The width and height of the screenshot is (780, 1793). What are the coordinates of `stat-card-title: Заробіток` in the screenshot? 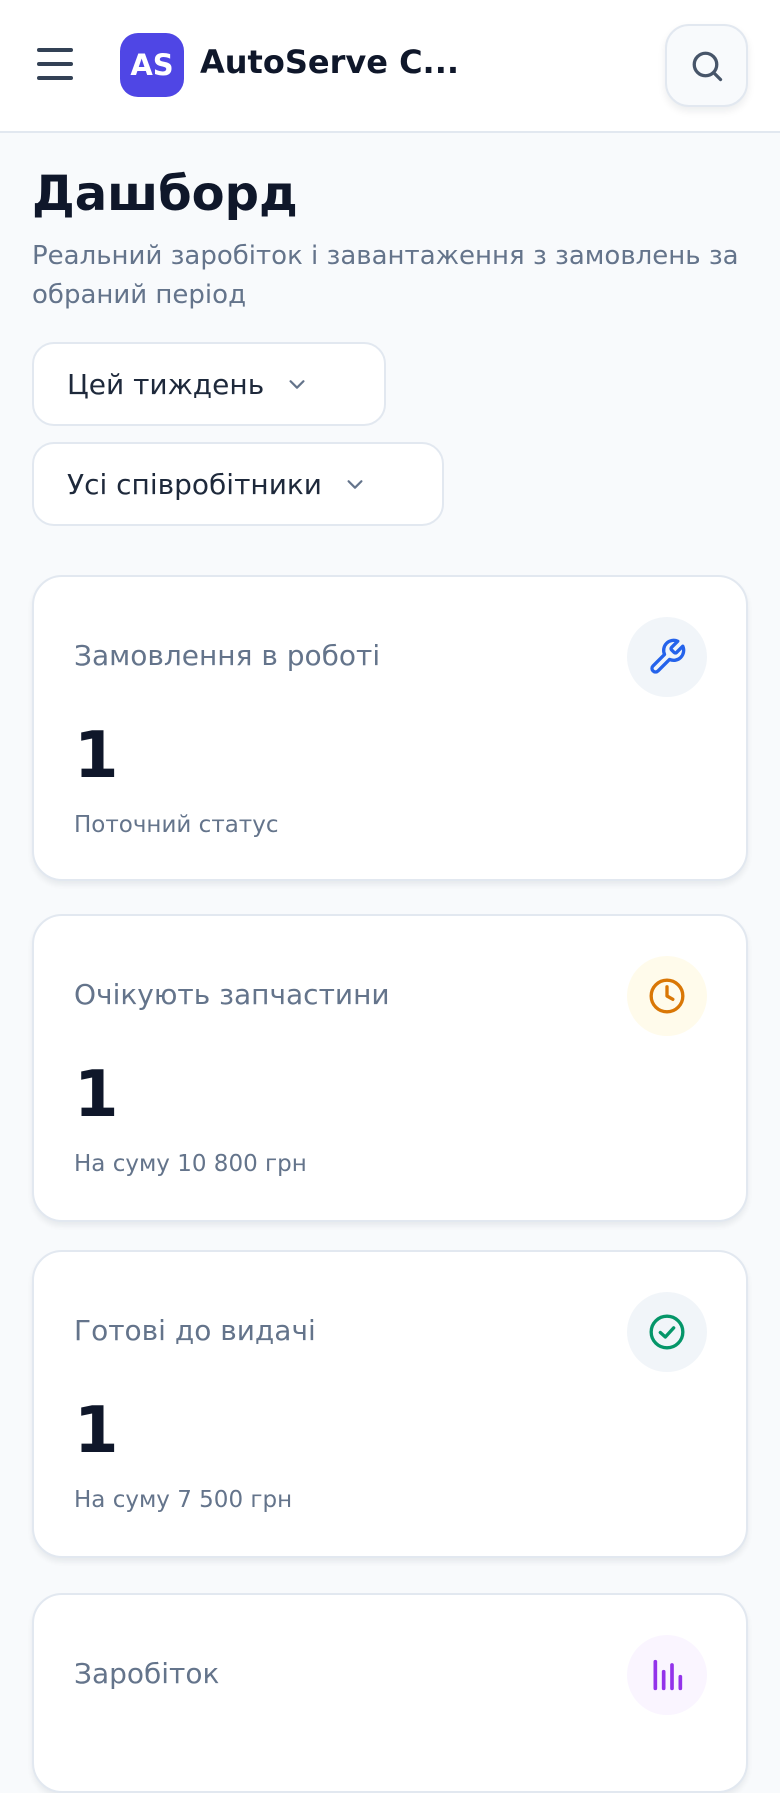 It's located at (147, 1673).